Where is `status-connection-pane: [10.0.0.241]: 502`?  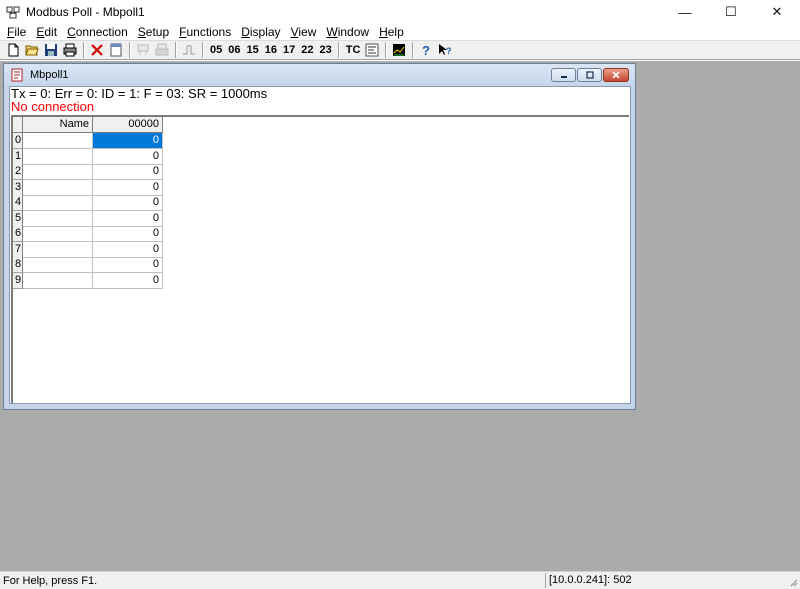
status-connection-pane: [10.0.0.241]: 502 is located at coordinates (665, 580).